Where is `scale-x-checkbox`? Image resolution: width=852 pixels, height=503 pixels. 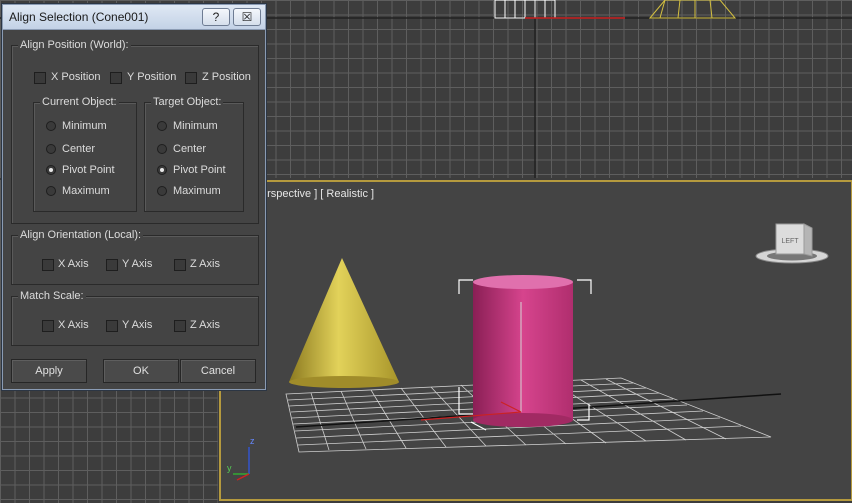 scale-x-checkbox is located at coordinates (48, 326).